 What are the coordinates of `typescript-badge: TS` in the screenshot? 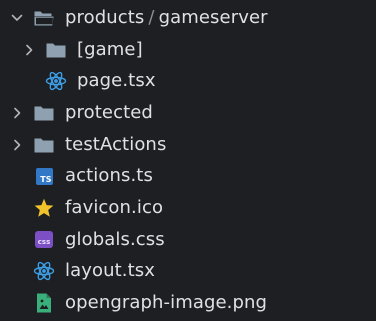 It's located at (44, 176).